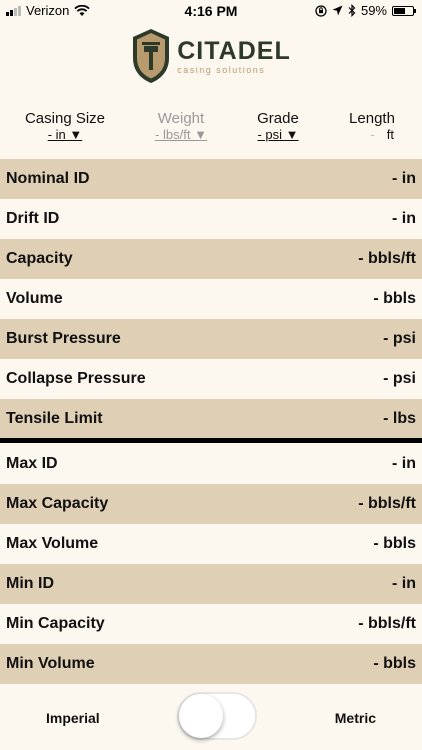  Describe the element at coordinates (63, 338) in the screenshot. I see `row-label: Burst Pressure` at that location.